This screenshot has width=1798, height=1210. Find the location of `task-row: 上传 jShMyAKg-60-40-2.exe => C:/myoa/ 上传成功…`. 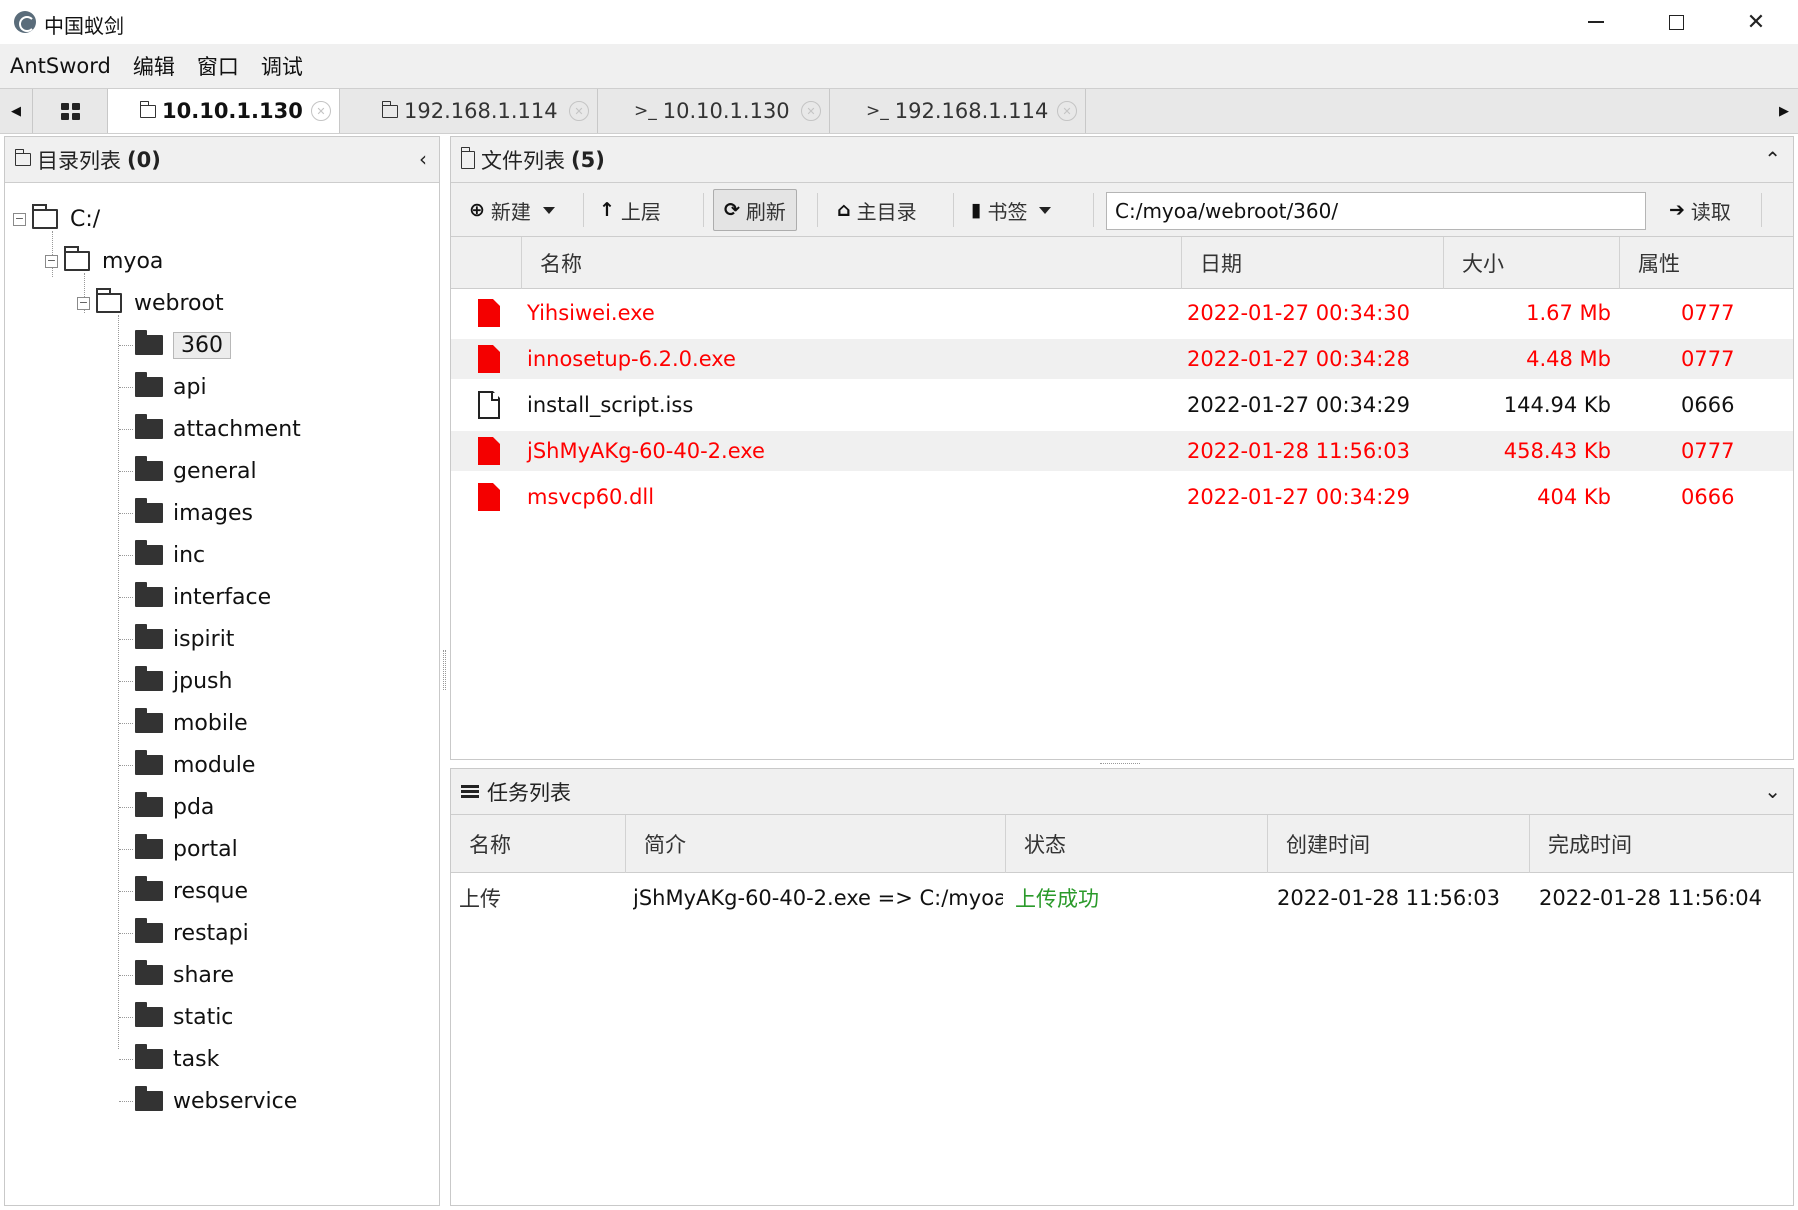

task-row: 上传 jShMyAKg-60-40-2.exe => C:/myoa/ 上传成功… is located at coordinates (1122, 898).